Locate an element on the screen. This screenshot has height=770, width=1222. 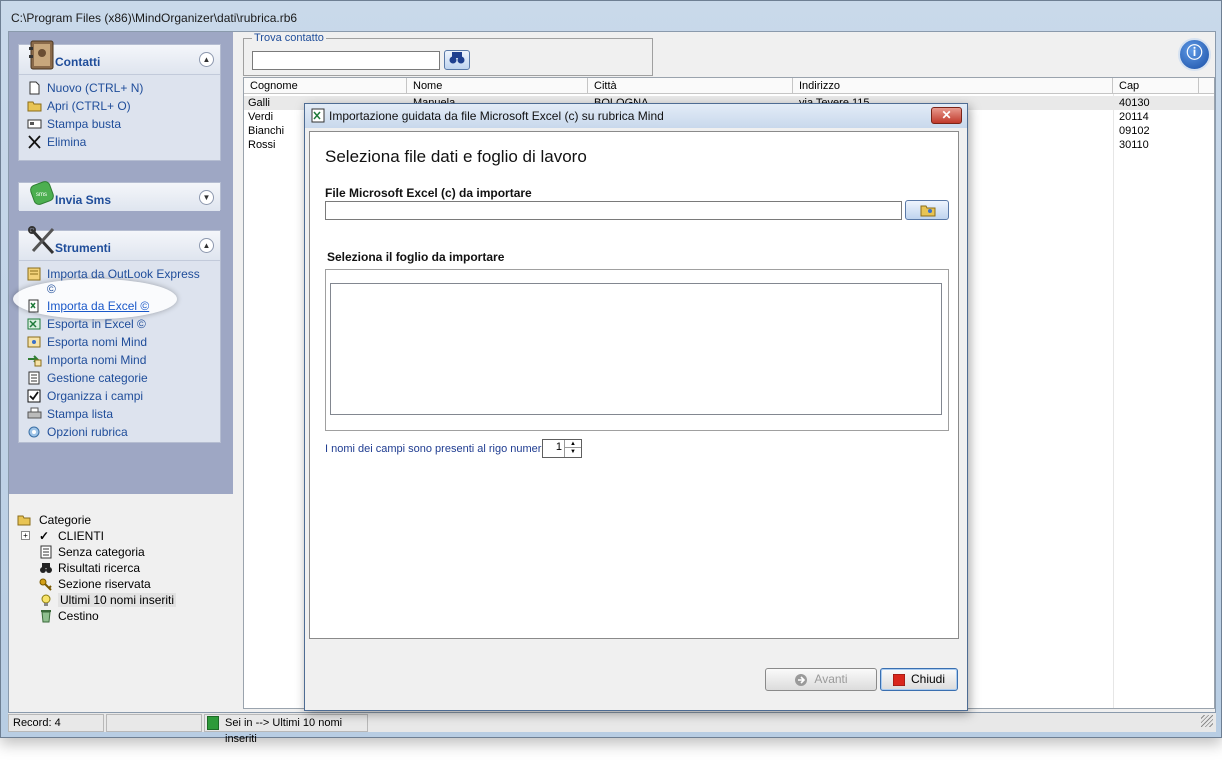
section-header-sms: sms Invia Sms ▼ is located at coordinates (119, 196).